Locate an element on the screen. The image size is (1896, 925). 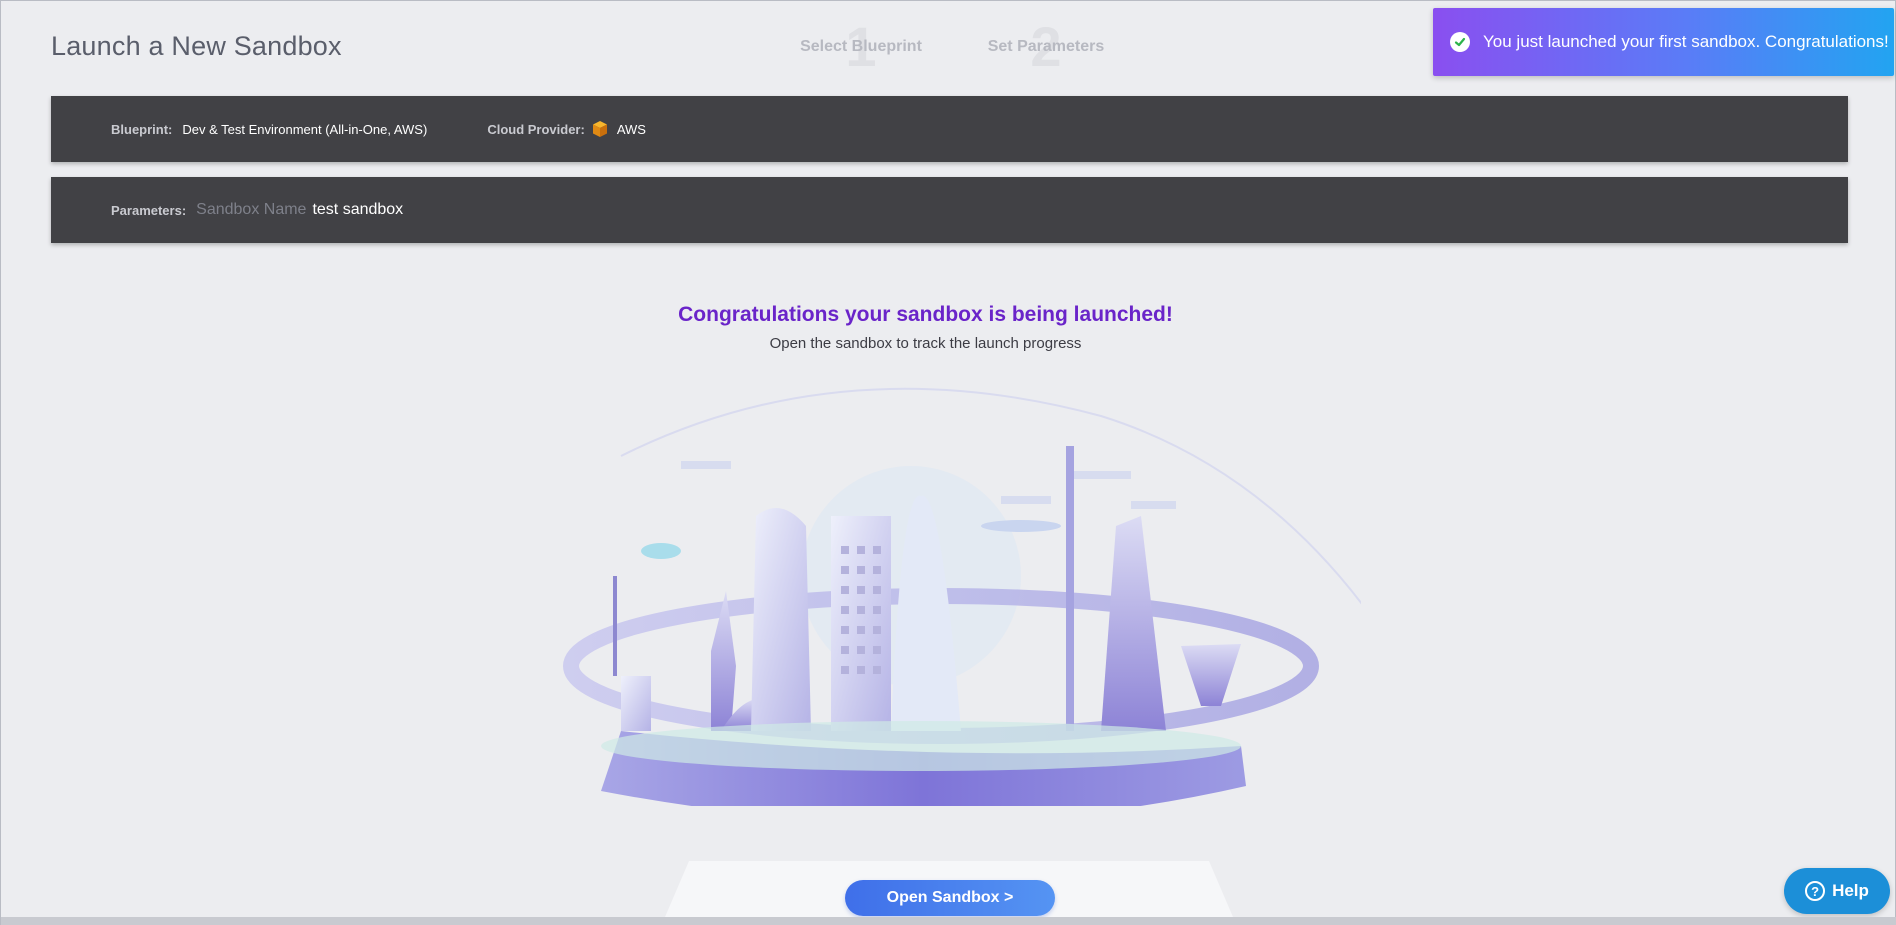
help-label: Help is located at coordinates (1850, 890).